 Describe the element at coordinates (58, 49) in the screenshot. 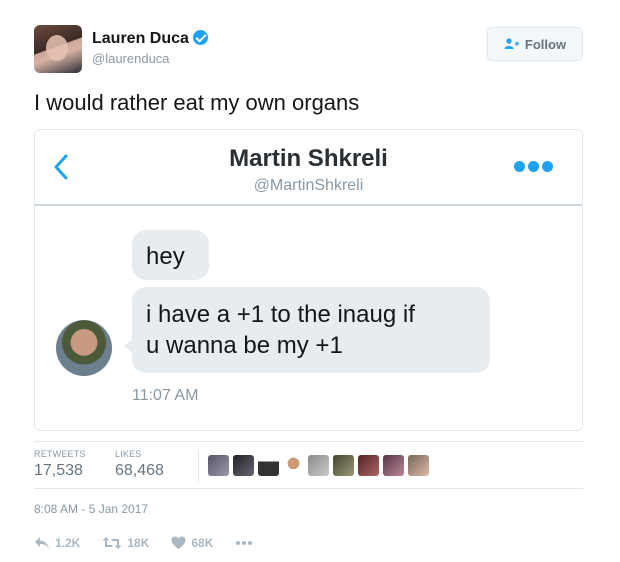

I see `author-avatar` at that location.